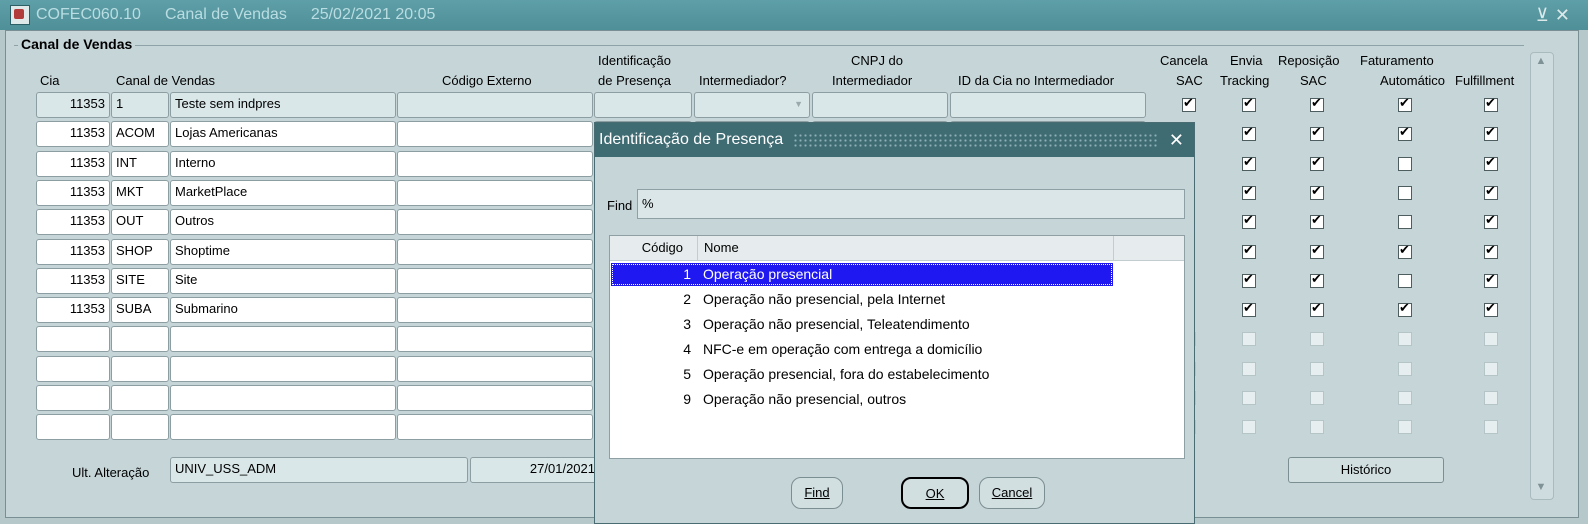  What do you see at coordinates (140, 310) in the screenshot?
I see `code-cell: SUBA` at bounding box center [140, 310].